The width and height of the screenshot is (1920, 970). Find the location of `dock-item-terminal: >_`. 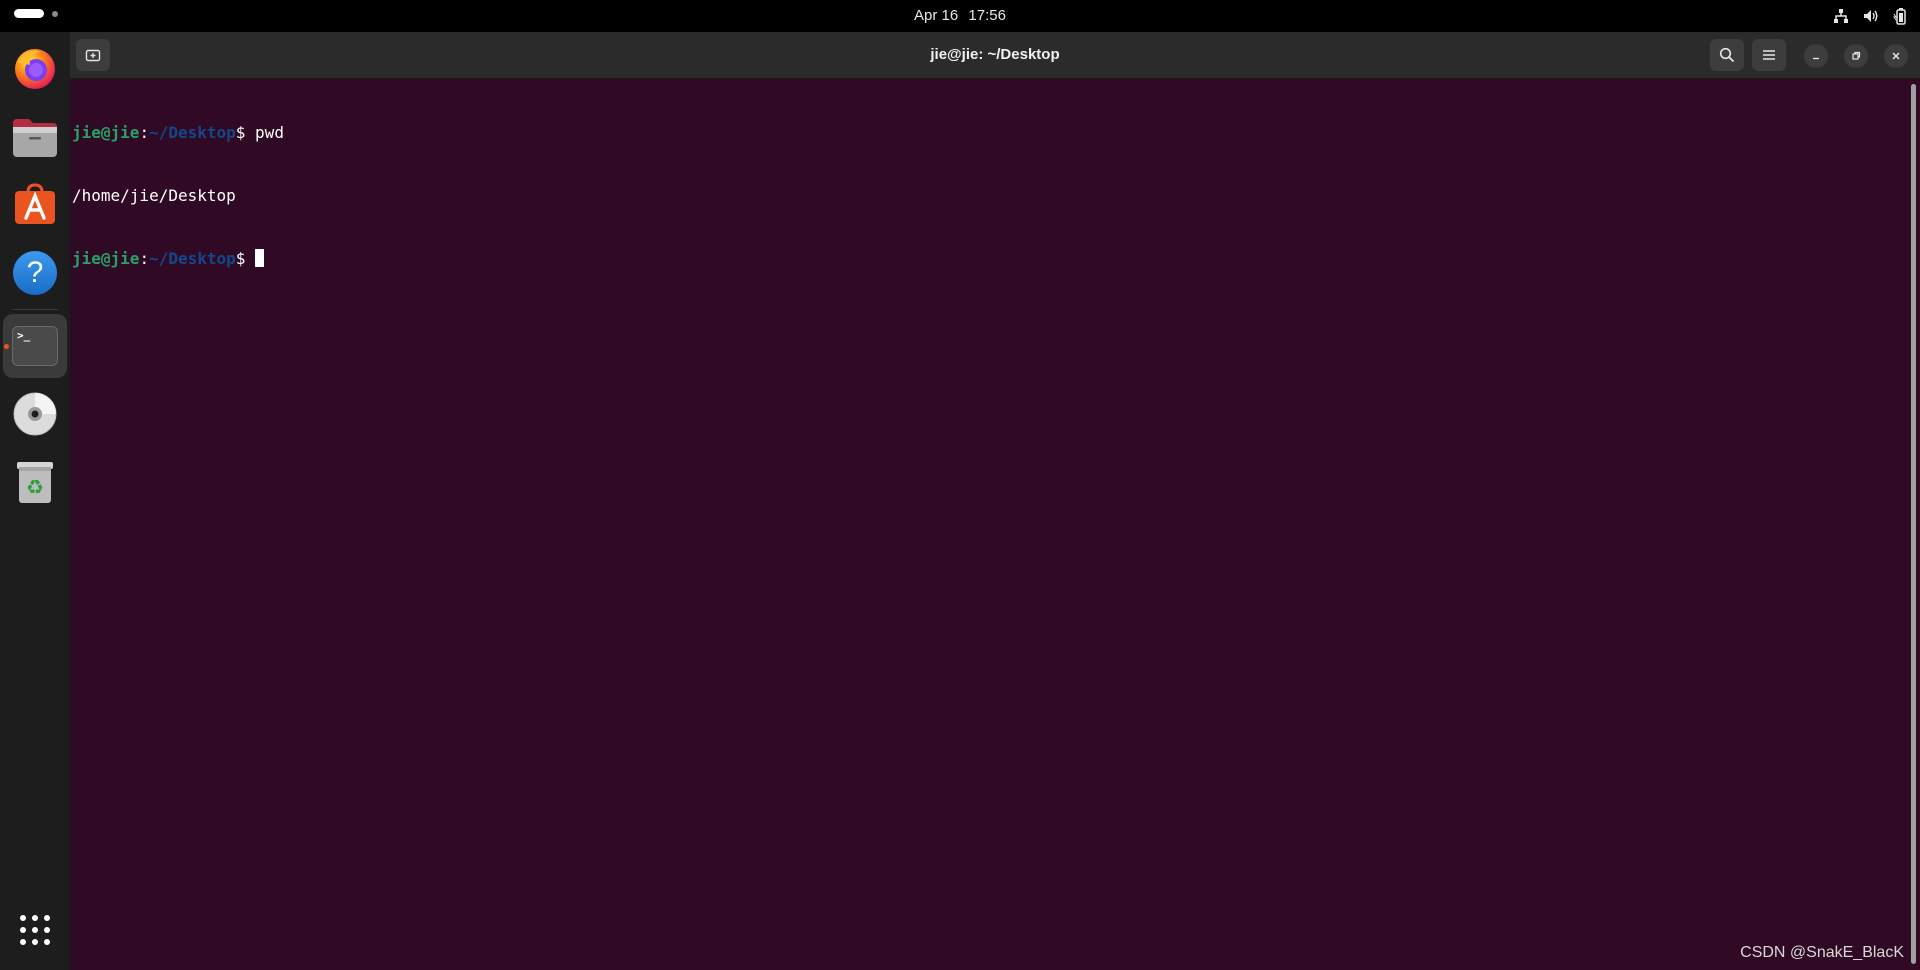

dock-item-terminal: >_ is located at coordinates (35, 346).